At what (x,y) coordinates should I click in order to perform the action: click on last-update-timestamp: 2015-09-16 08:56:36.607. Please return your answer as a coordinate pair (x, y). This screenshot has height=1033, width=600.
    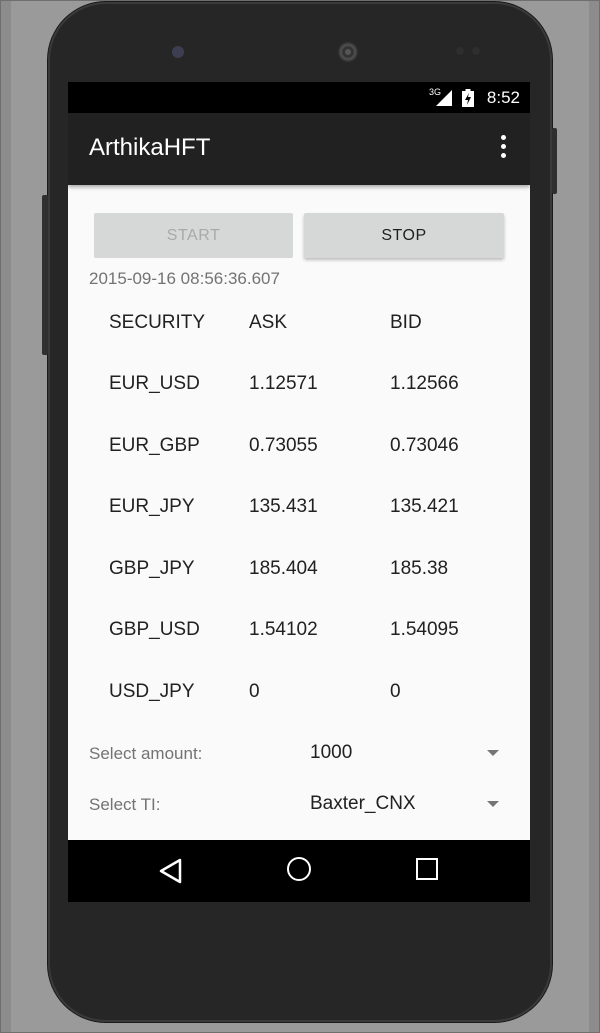
    Looking at the image, I should click on (184, 278).